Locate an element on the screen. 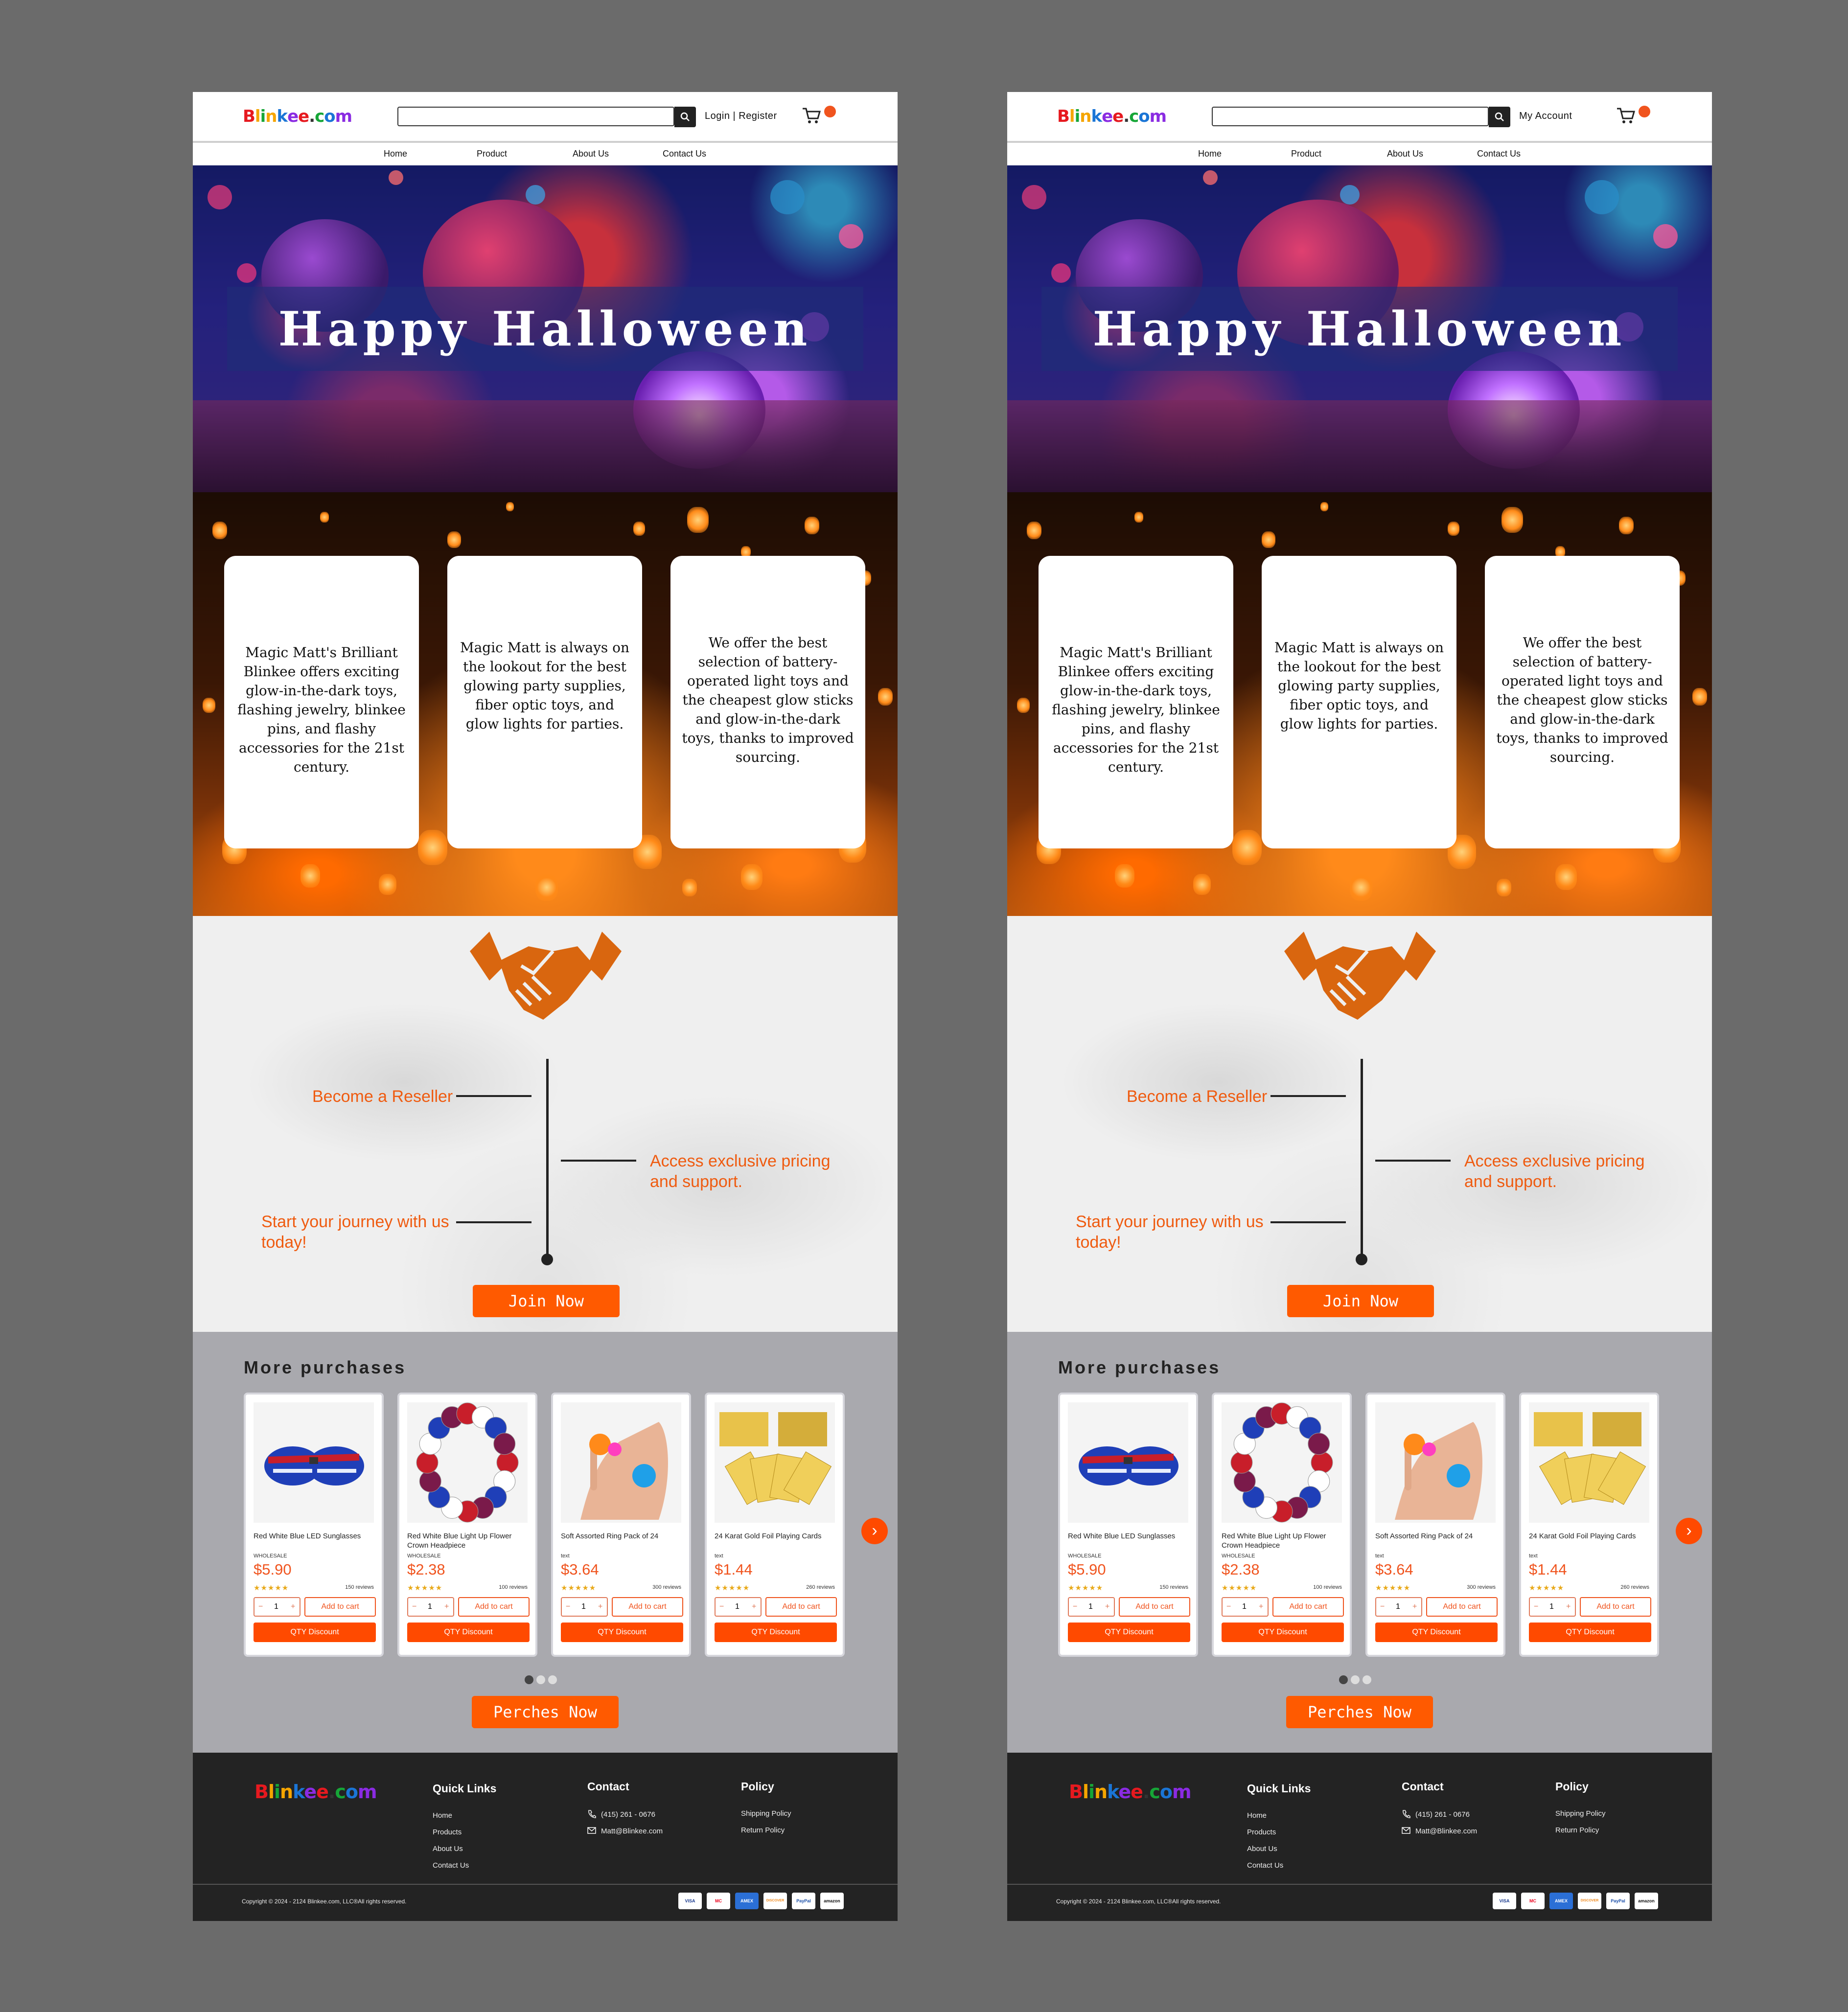 Image resolution: width=1848 pixels, height=2012 pixels. footer-link: Products is located at coordinates (447, 1832).